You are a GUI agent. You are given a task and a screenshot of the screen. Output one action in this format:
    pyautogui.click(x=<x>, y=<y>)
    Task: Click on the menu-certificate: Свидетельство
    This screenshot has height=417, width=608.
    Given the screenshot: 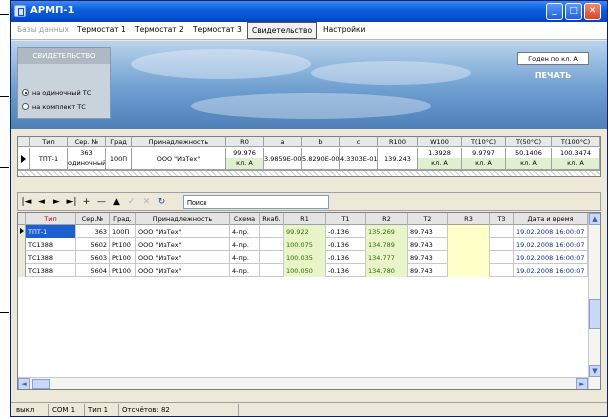 What is the action you would take?
    pyautogui.click(x=282, y=30)
    